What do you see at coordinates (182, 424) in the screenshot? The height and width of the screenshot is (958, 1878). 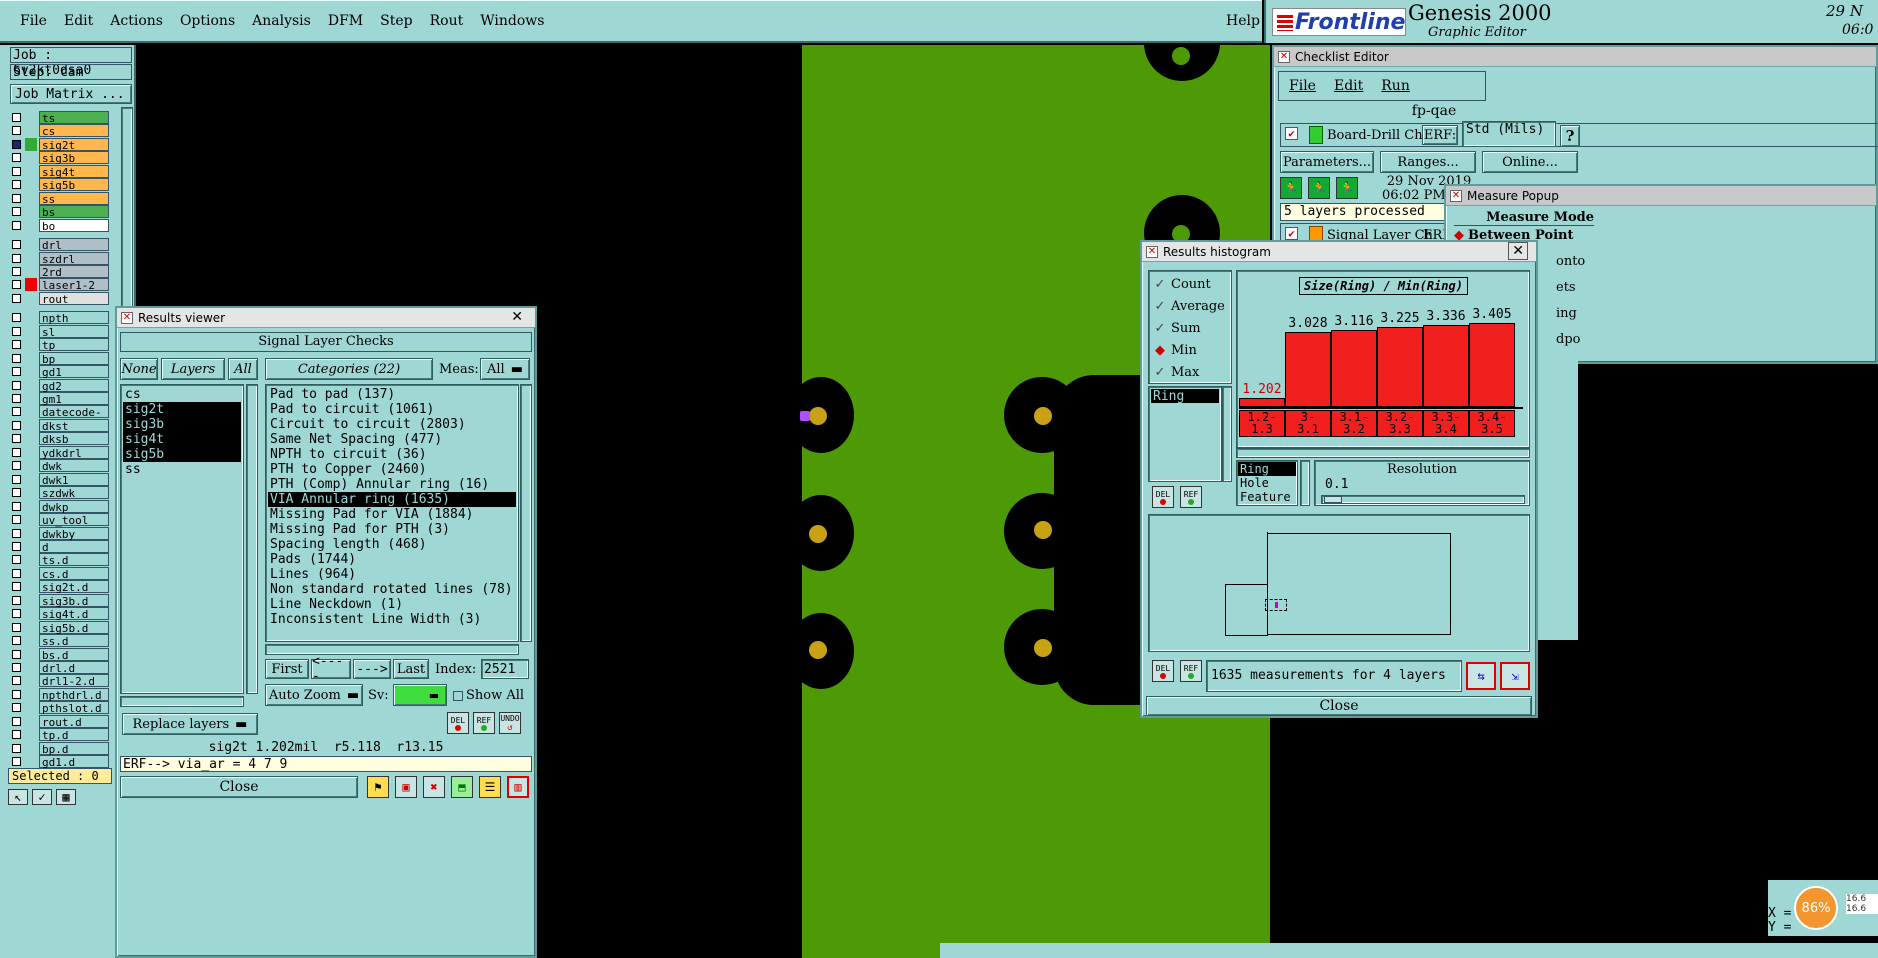 I see `viewer-layer-item: sig3b` at bounding box center [182, 424].